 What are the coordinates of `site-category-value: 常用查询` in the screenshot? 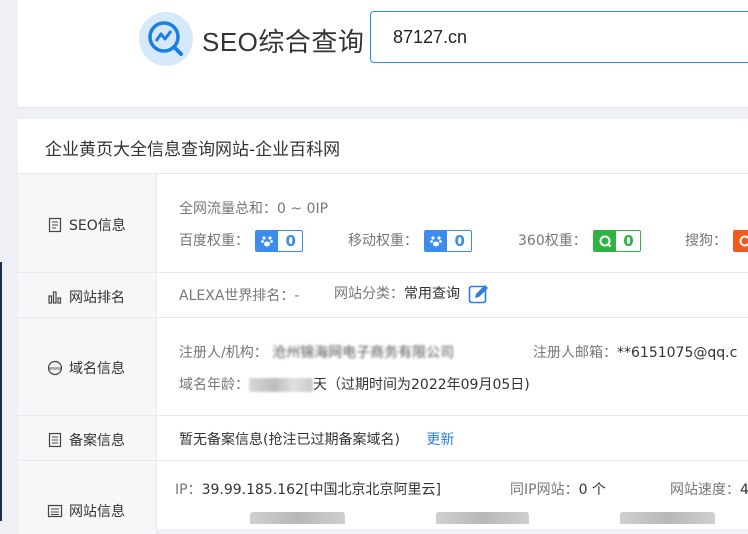 It's located at (432, 294).